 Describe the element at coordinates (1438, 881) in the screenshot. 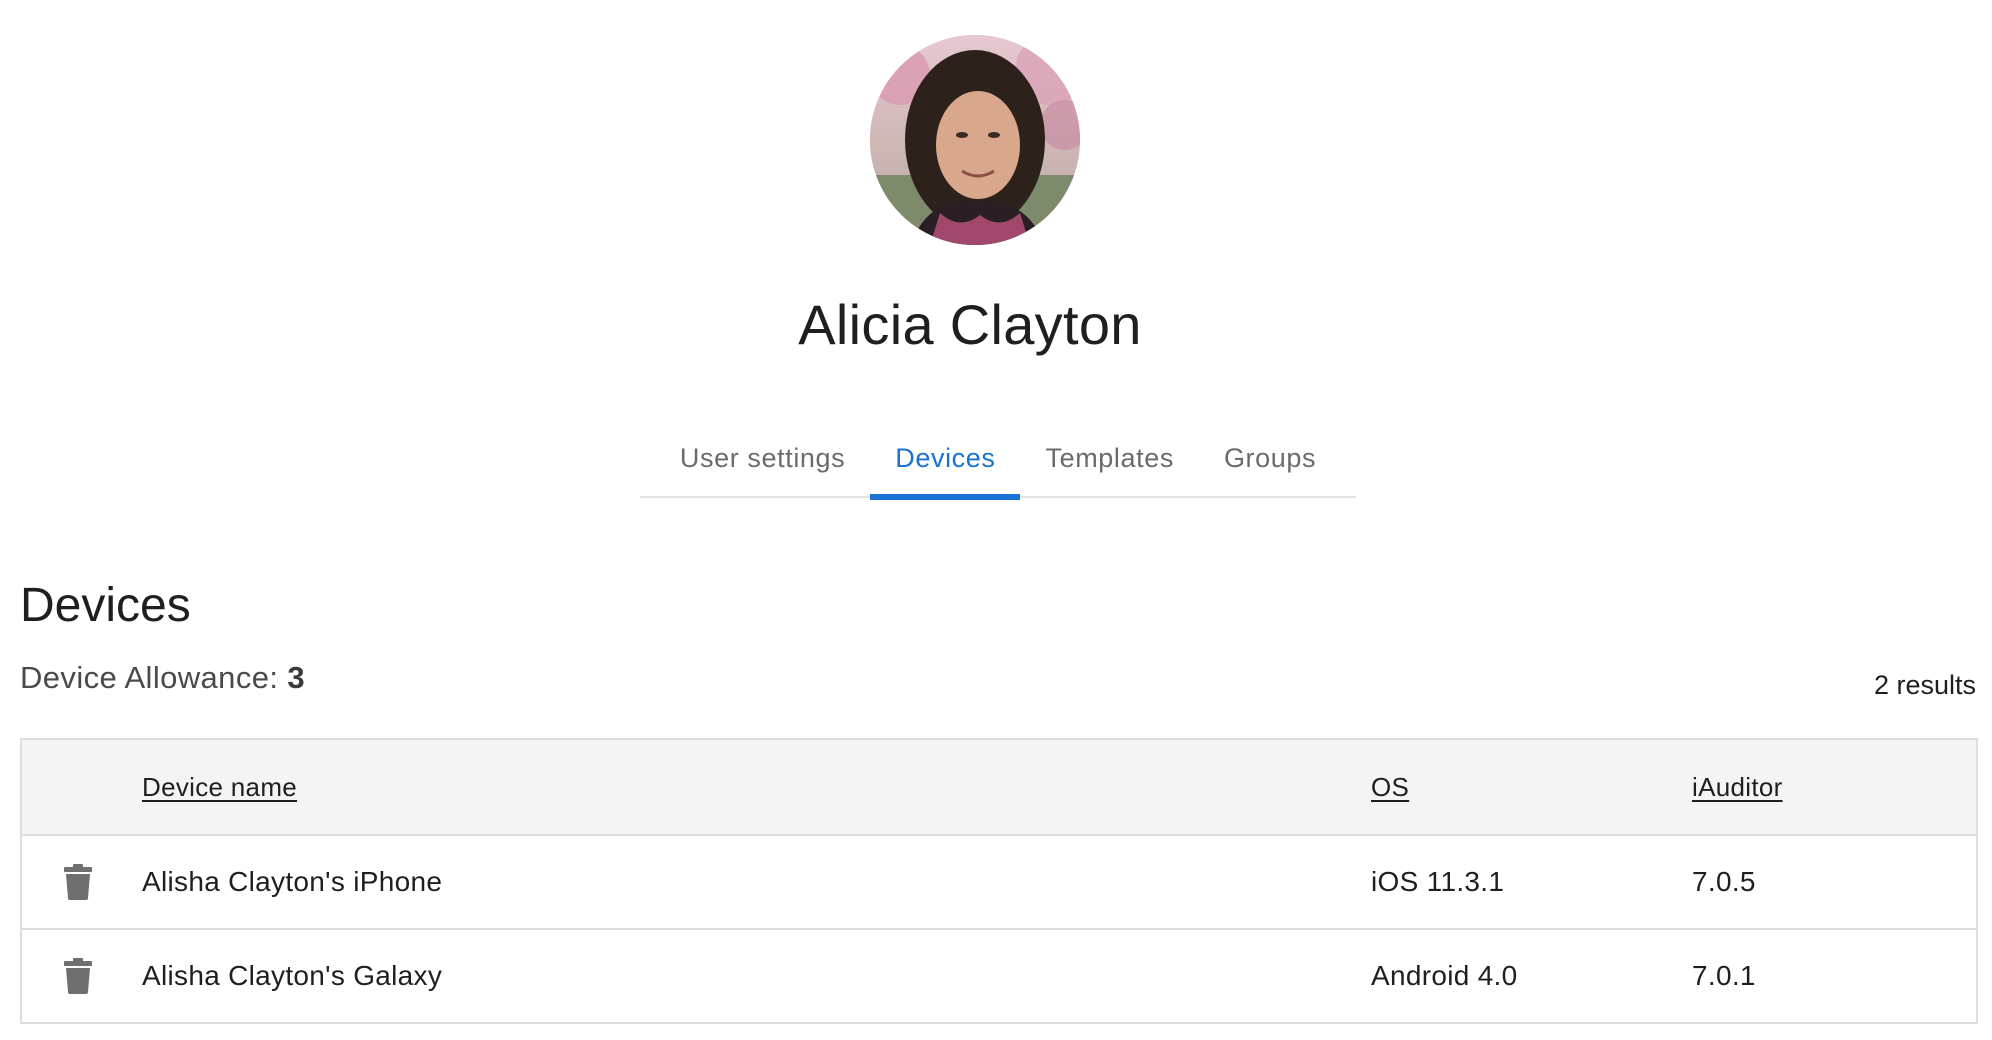

I see `device-os-cell: iOS 11.3.1` at that location.